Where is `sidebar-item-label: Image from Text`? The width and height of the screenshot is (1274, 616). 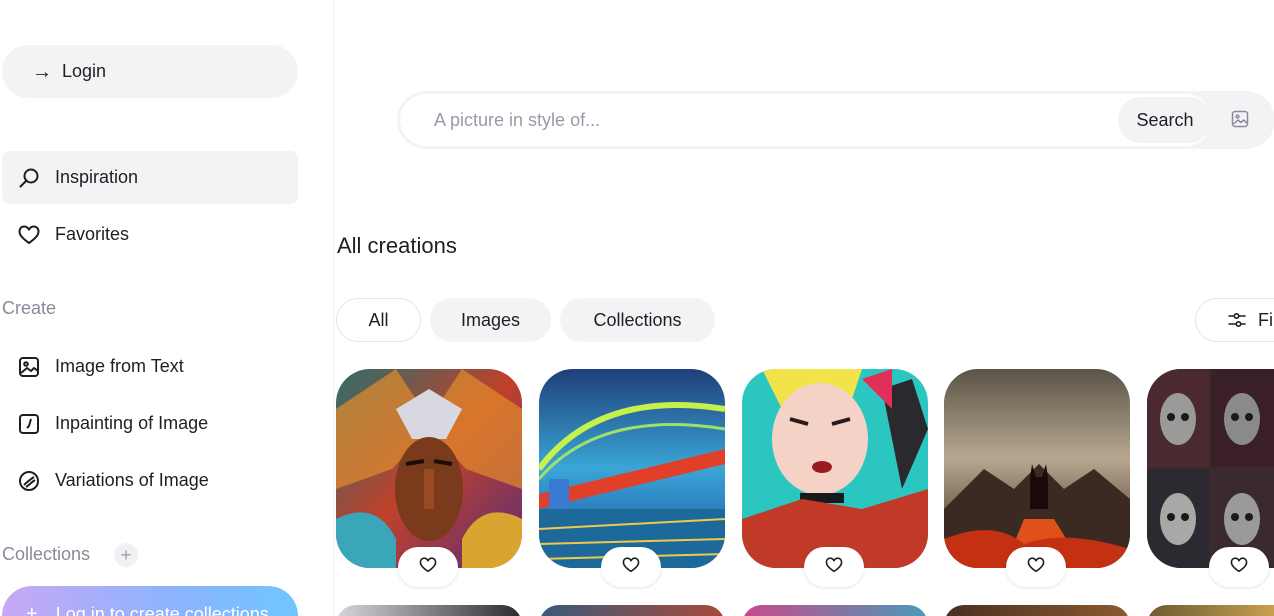
sidebar-item-label: Image from Text is located at coordinates (119, 366).